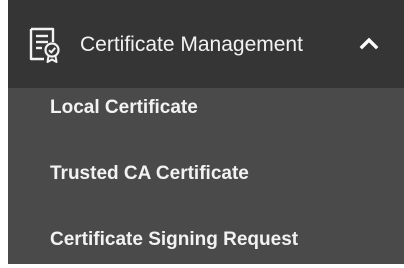 The height and width of the screenshot is (268, 404). What do you see at coordinates (191, 44) in the screenshot?
I see `menu-header-label: Certificate Management` at bounding box center [191, 44].